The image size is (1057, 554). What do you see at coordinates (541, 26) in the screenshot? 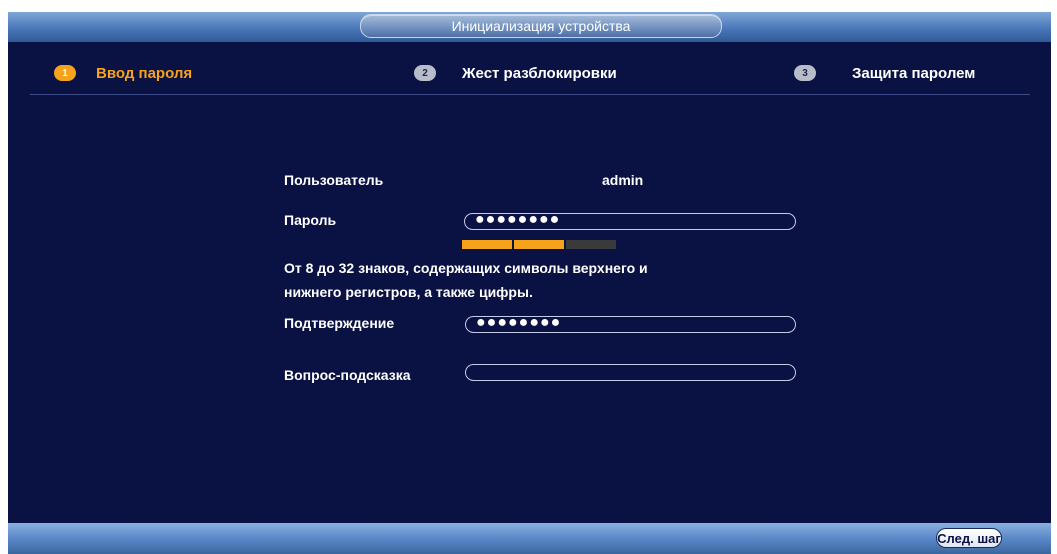
I see `window-title: Инициализация устройства` at bounding box center [541, 26].